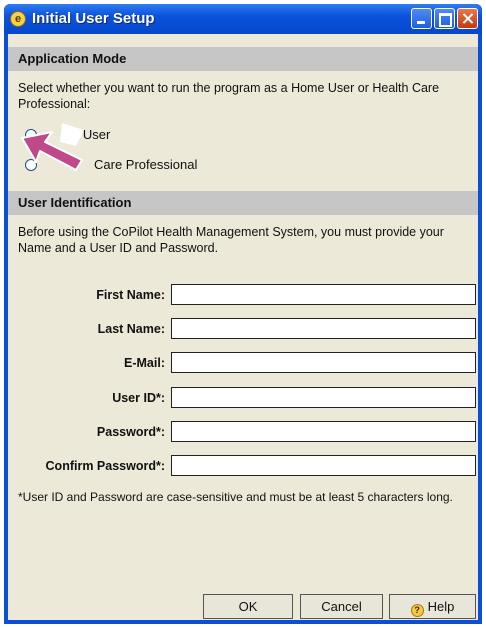 The image size is (486, 627). Describe the element at coordinates (131, 329) in the screenshot. I see `last-name-label: Last Name:` at that location.